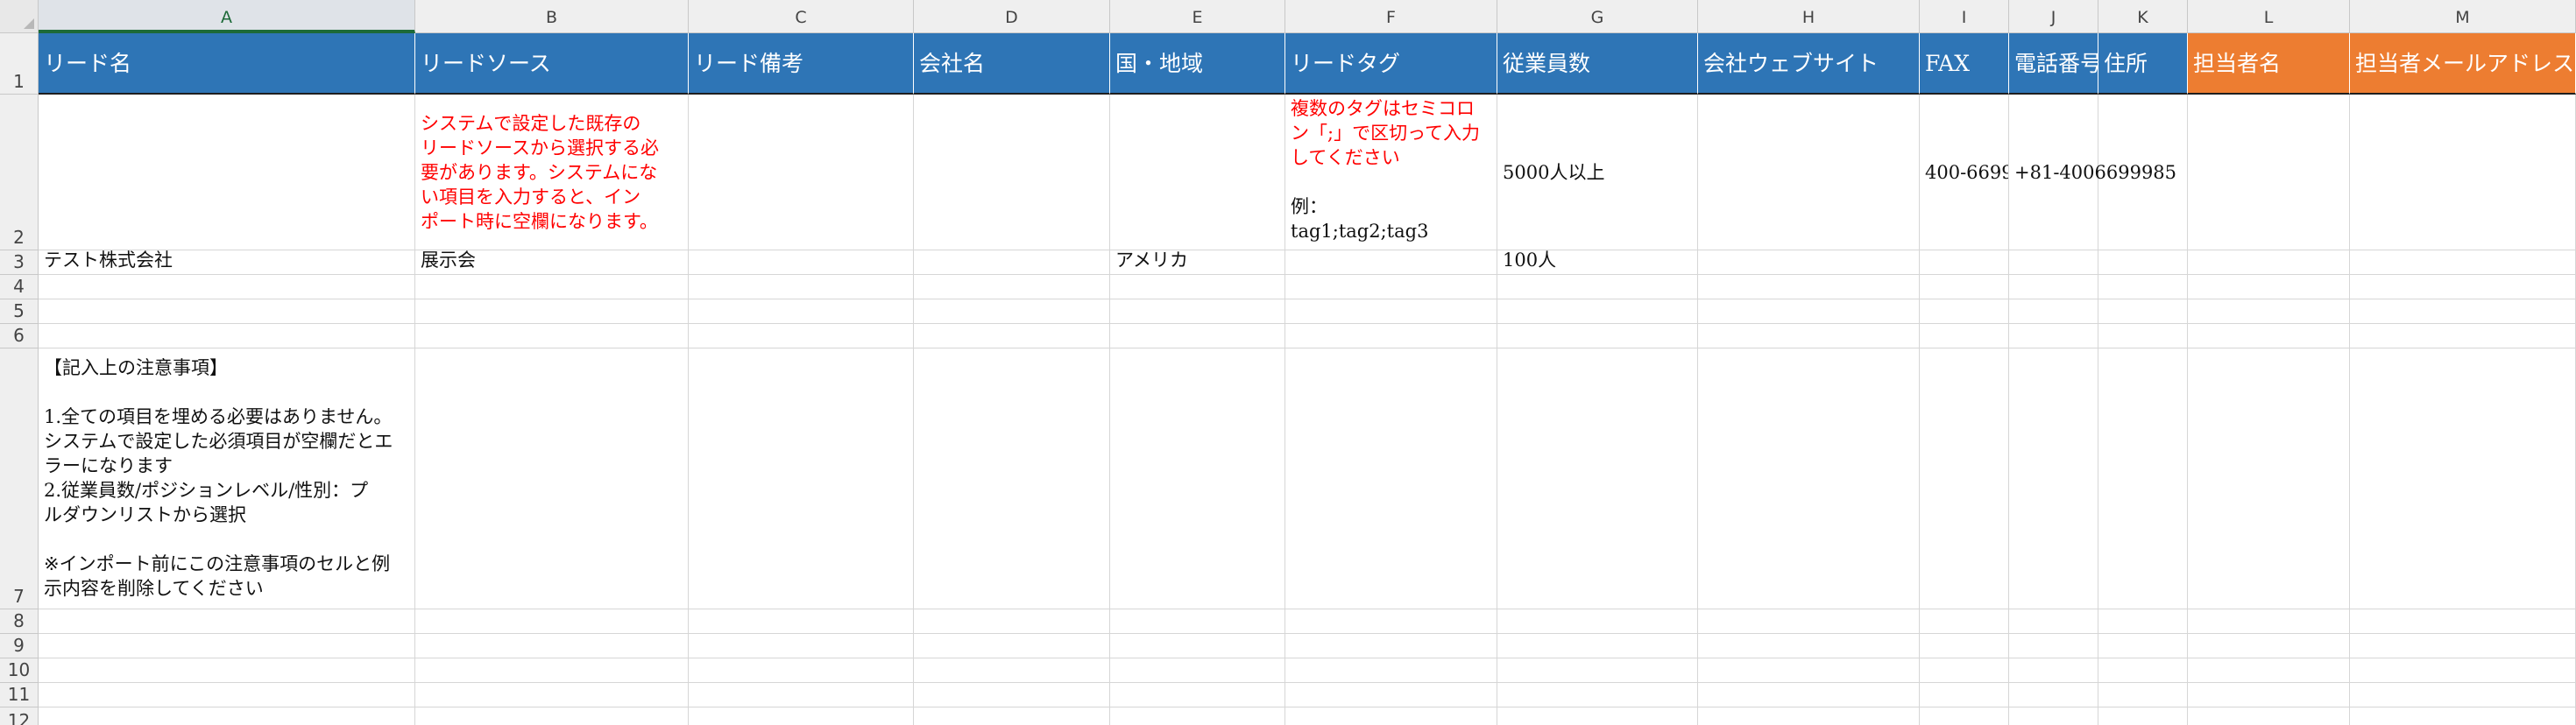 The height and width of the screenshot is (725, 2576). Describe the element at coordinates (19, 716) in the screenshot. I see `row-header-12: 12` at that location.